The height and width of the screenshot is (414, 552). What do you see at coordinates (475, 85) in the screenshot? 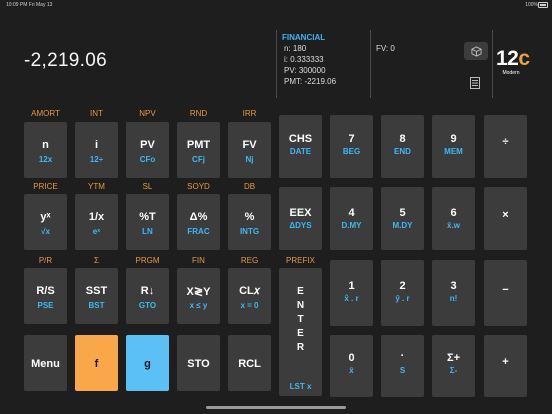
I see `document-icon` at bounding box center [475, 85].